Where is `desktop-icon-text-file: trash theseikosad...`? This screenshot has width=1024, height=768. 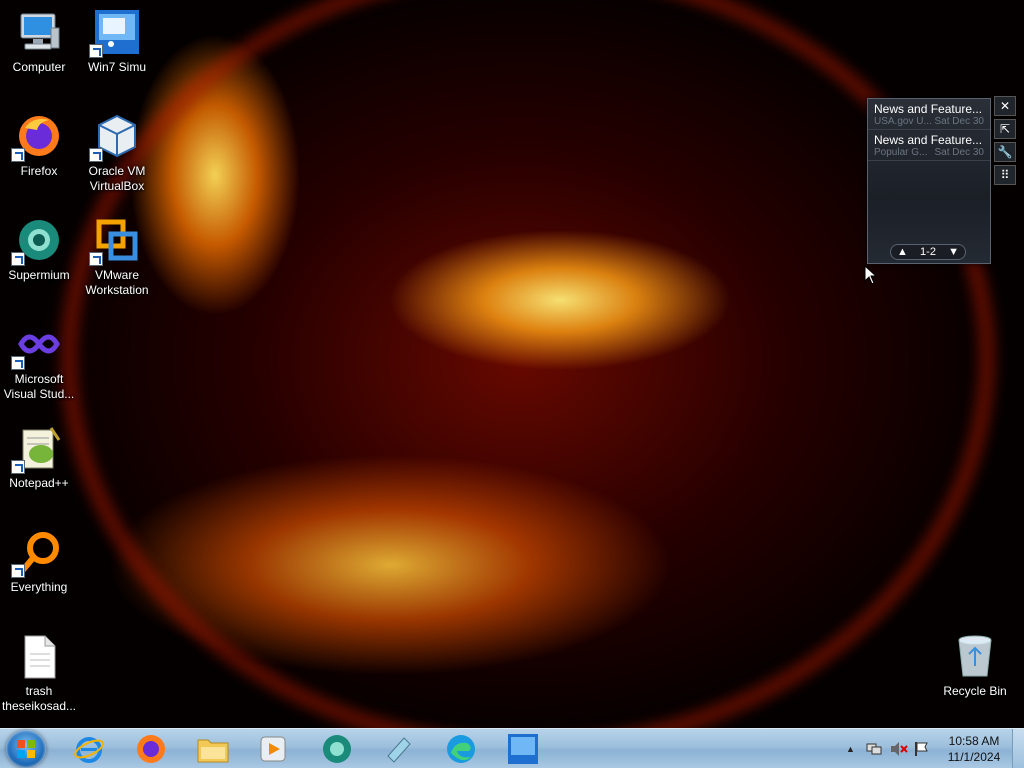
desktop-icon-text-file: trash theseikosad... is located at coordinates (39, 673).